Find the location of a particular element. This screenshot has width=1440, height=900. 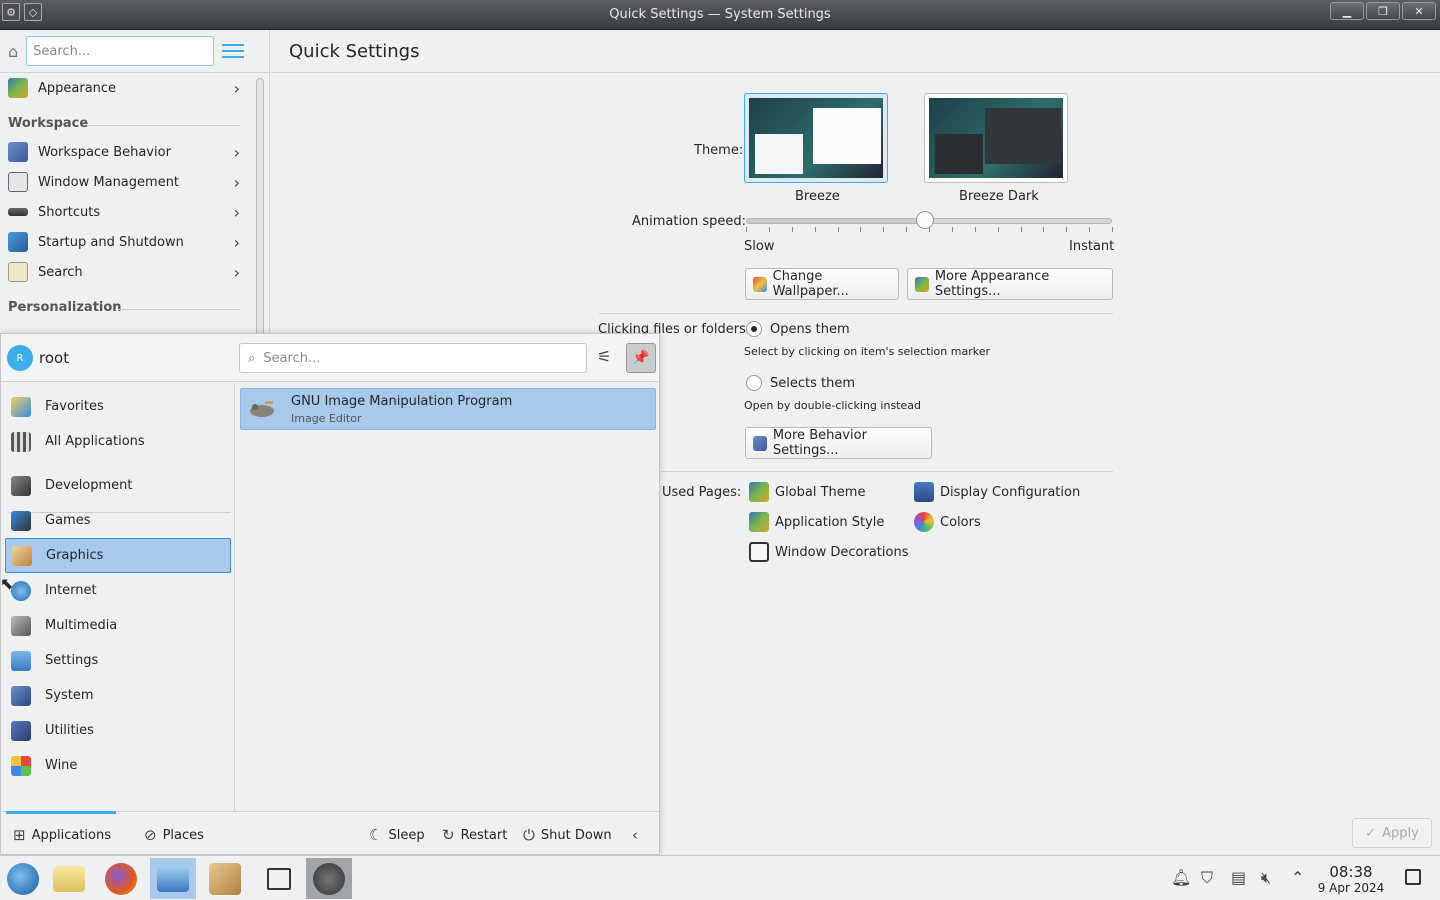

category-games: Games is located at coordinates (118, 520).